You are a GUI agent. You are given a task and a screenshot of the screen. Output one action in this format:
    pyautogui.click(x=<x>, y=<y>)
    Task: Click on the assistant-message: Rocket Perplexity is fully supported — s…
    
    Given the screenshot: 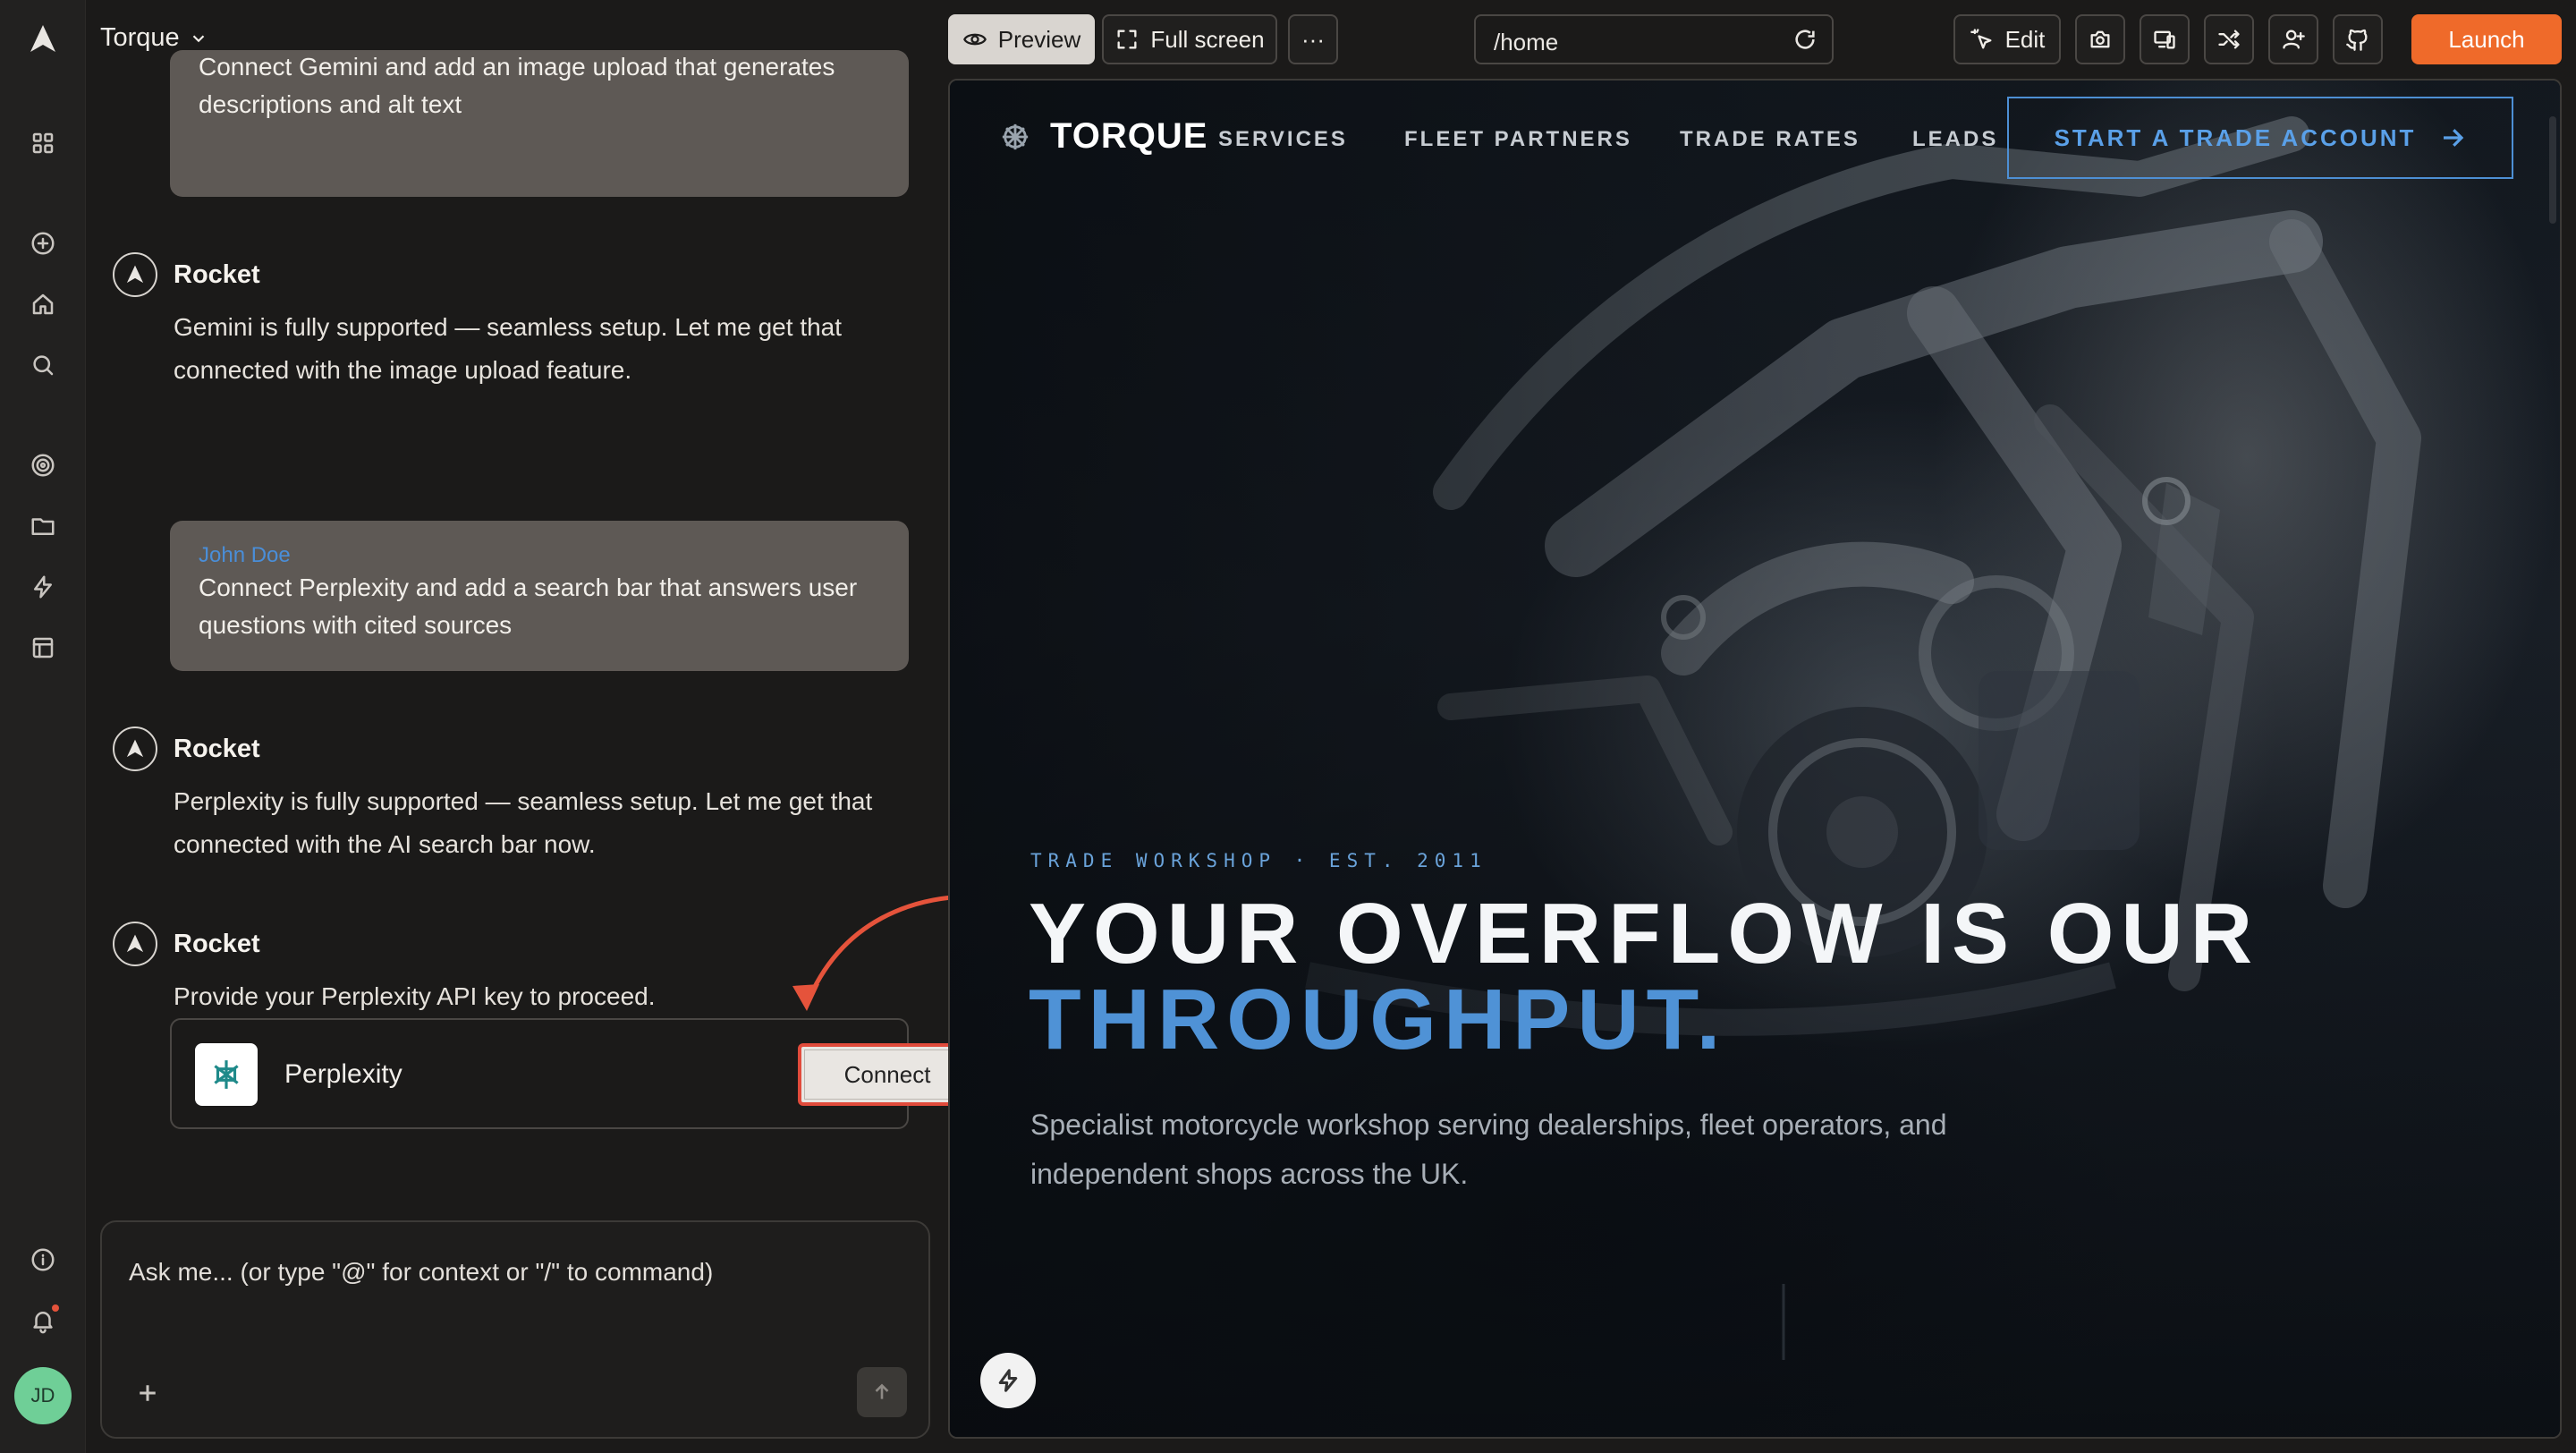 What is the action you would take?
    pyautogui.click(x=515, y=796)
    